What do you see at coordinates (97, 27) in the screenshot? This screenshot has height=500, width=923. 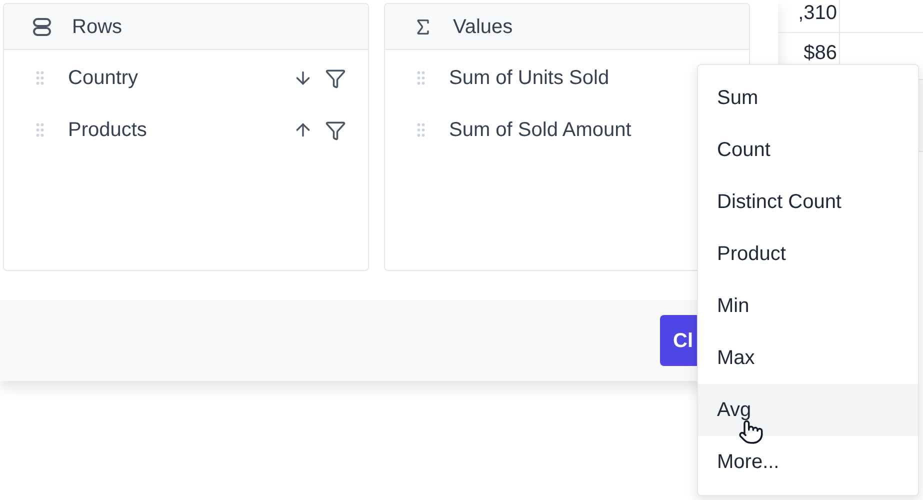 I see `panel-title: Rows` at bounding box center [97, 27].